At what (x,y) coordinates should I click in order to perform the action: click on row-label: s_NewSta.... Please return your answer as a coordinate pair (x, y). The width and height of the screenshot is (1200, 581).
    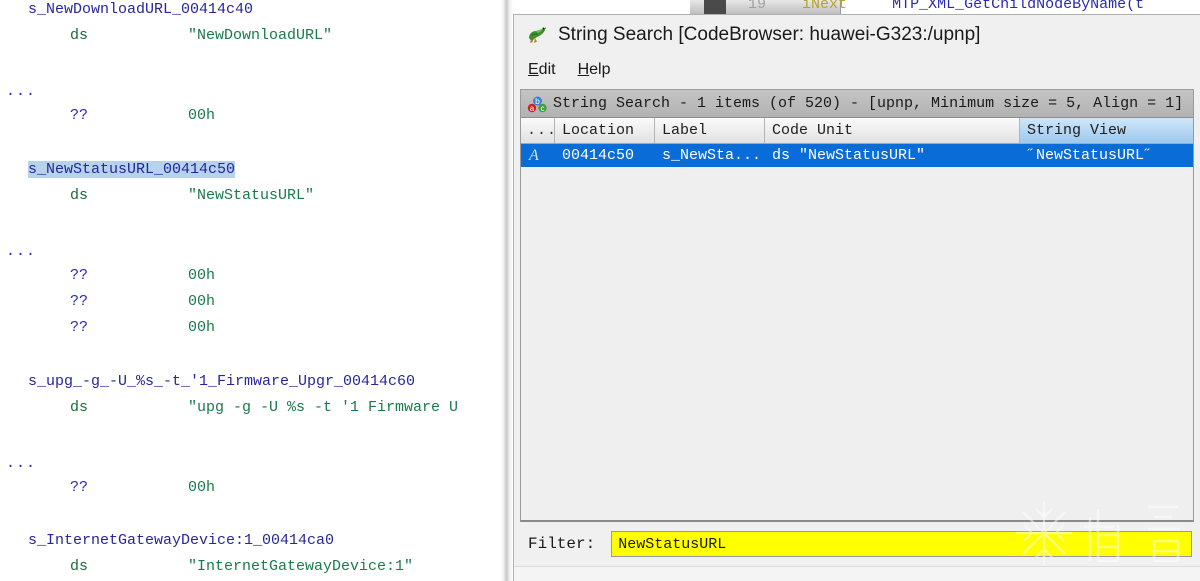
    Looking at the image, I should click on (712, 155).